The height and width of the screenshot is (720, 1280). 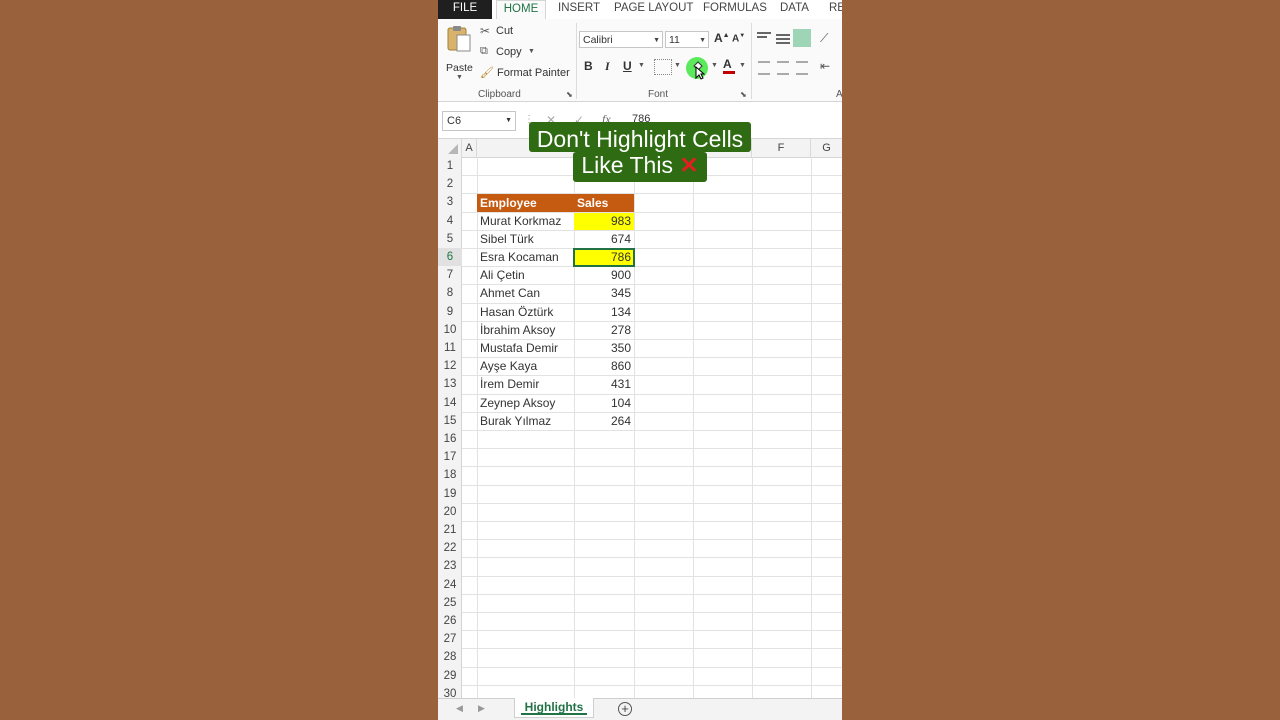 What do you see at coordinates (469, 148) in the screenshot?
I see `column-header-a: A` at bounding box center [469, 148].